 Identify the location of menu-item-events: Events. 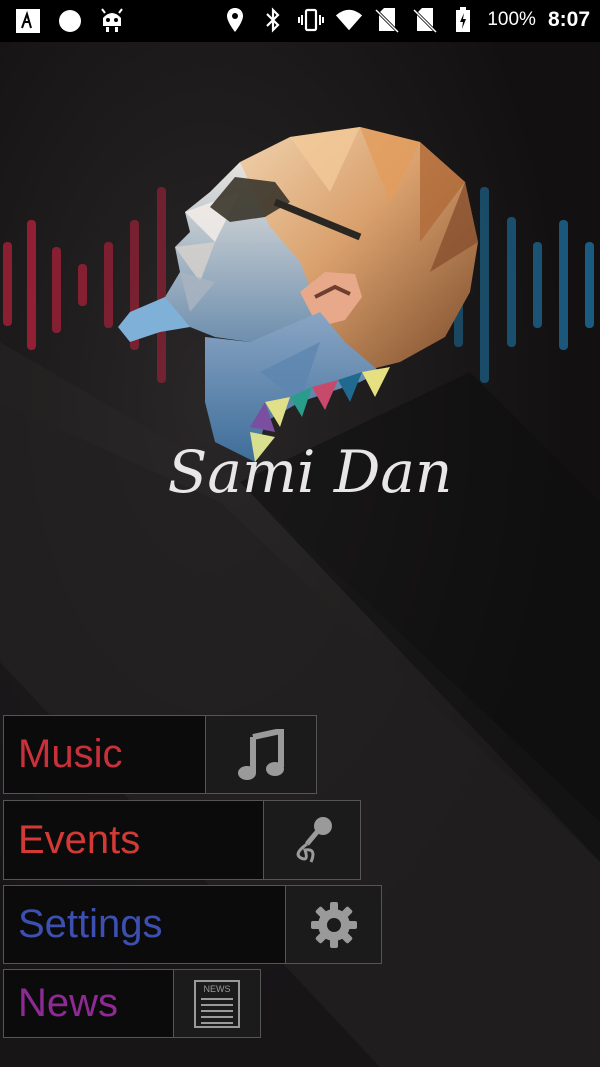
(182, 840).